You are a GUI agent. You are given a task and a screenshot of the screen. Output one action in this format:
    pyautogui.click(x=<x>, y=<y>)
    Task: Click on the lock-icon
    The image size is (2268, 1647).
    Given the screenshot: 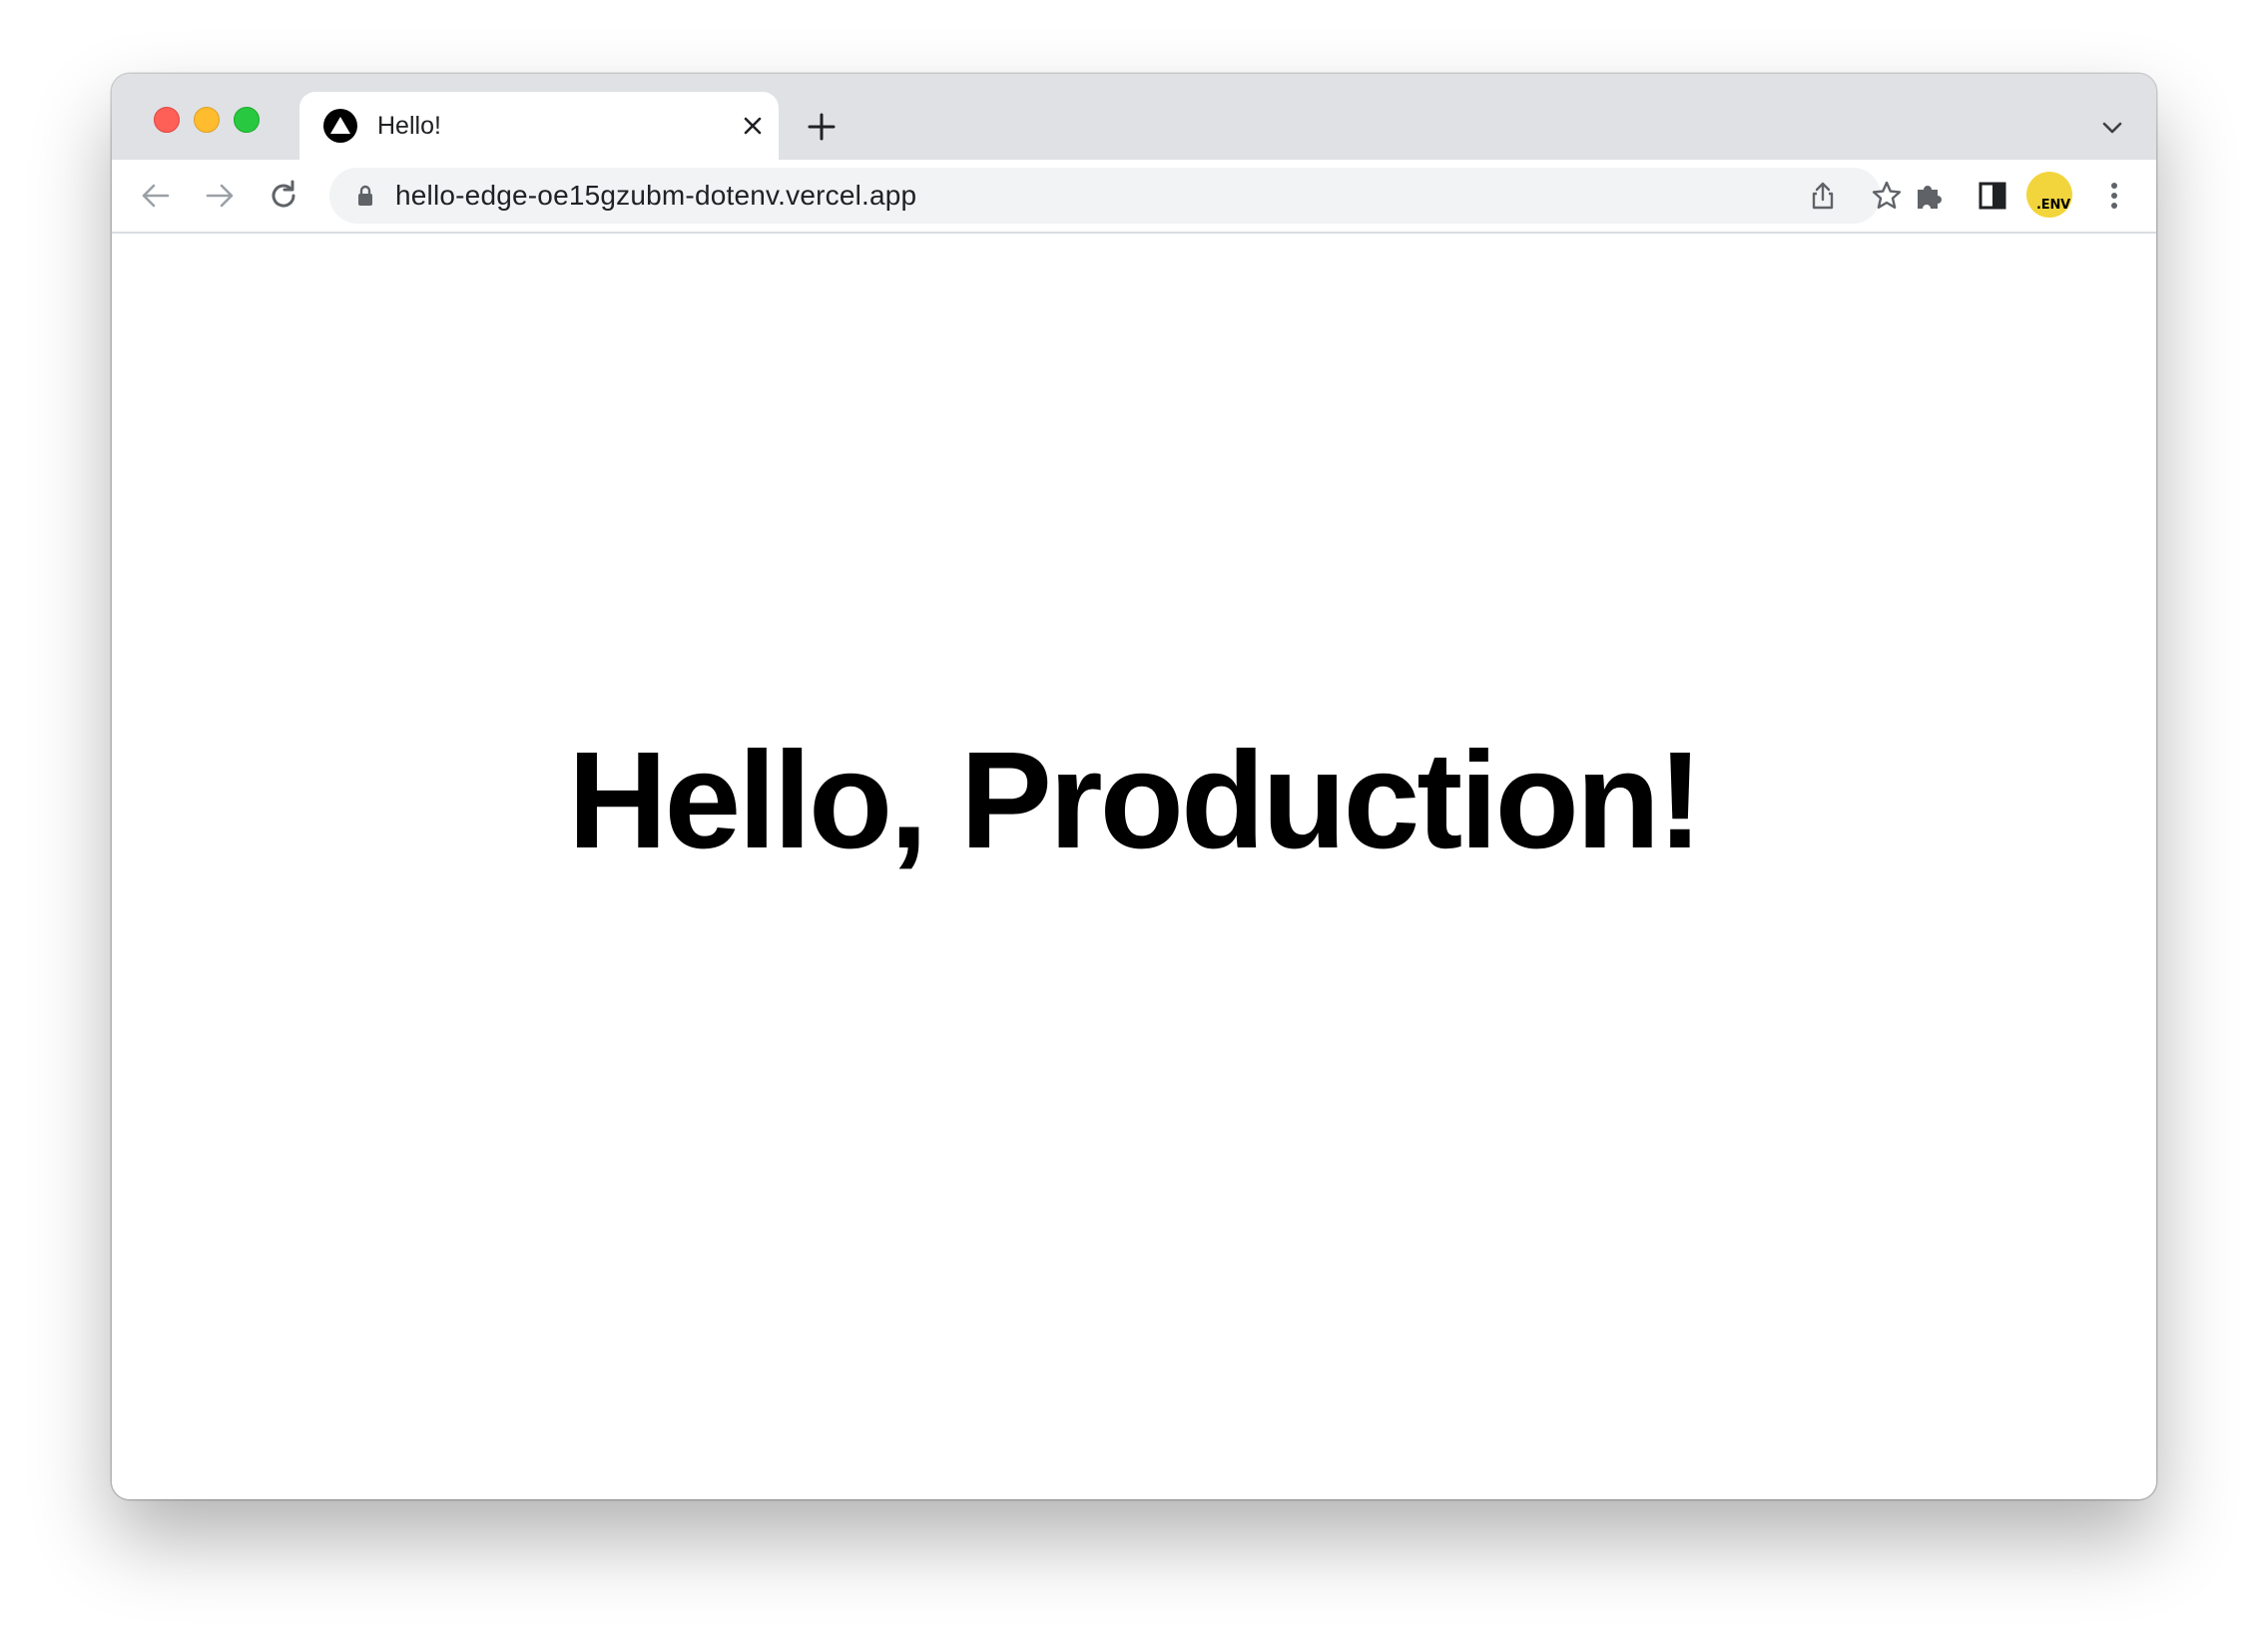 What is the action you would take?
    pyautogui.click(x=365, y=196)
    